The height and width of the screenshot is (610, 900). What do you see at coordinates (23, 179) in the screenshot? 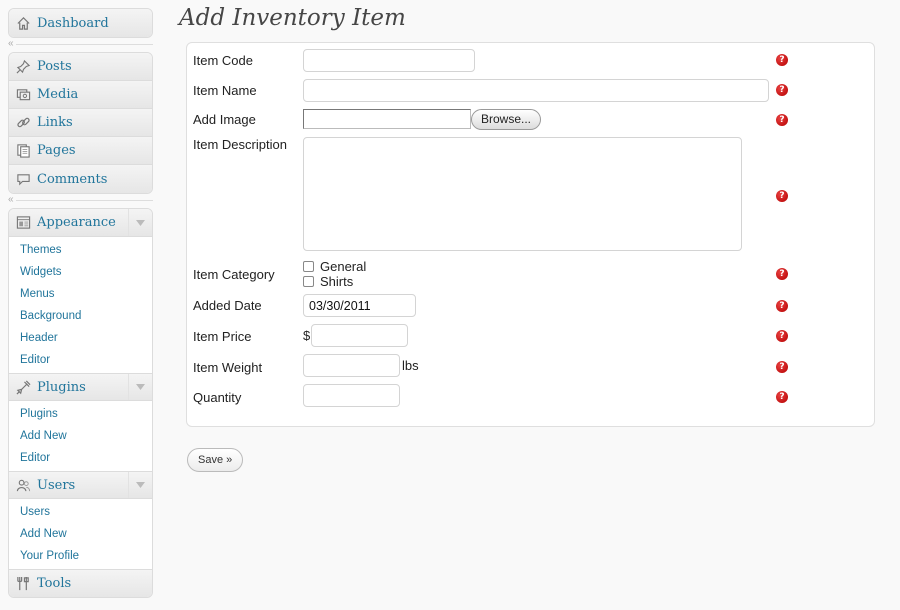
I see `comment-icon` at bounding box center [23, 179].